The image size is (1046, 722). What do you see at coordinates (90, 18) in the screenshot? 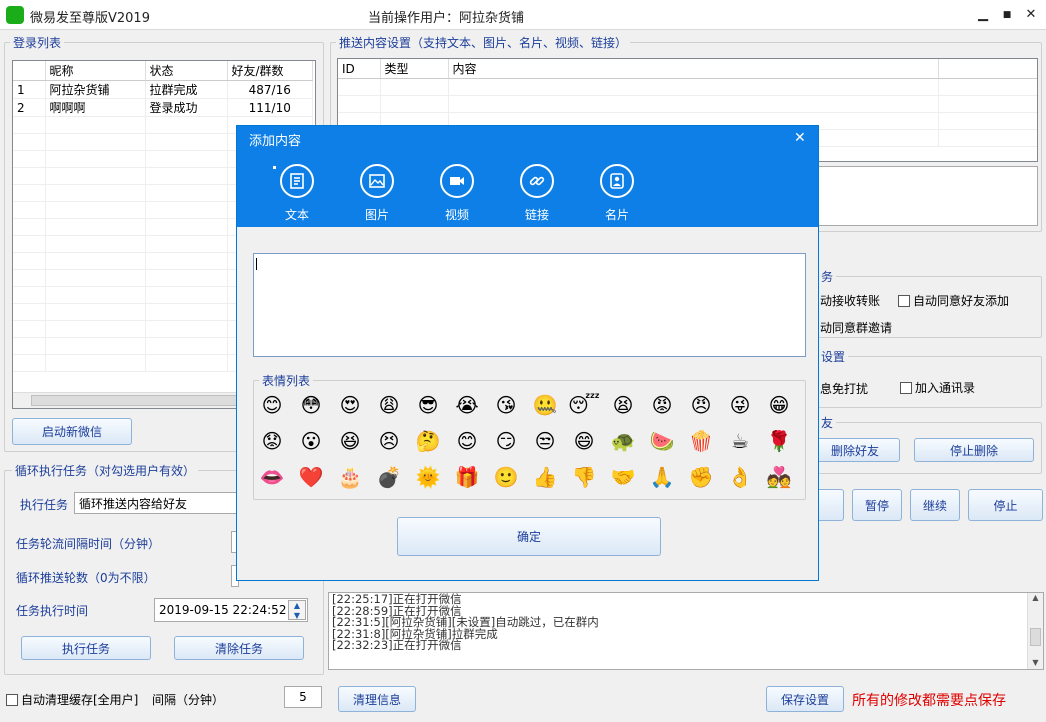
I see `app-title: 微易发至尊版V2019` at bounding box center [90, 18].